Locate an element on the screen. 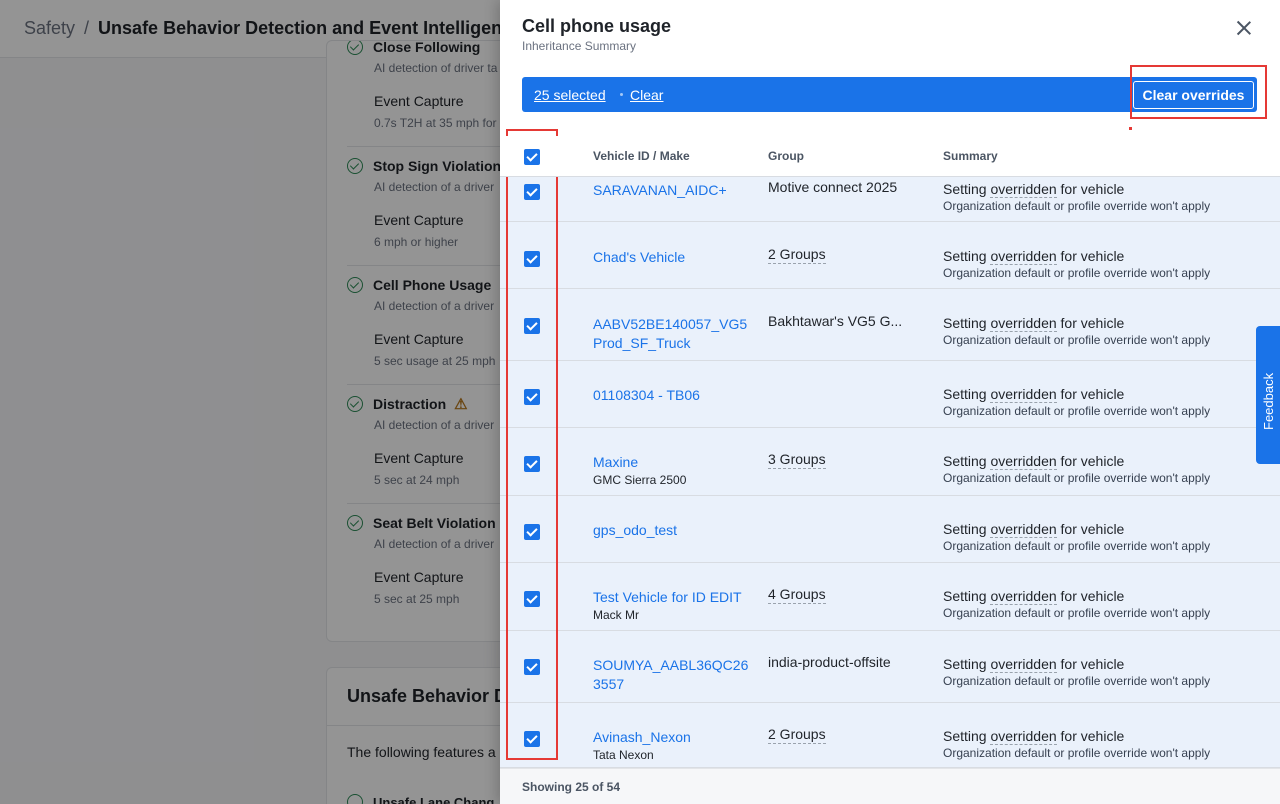 This screenshot has height=804, width=1280. vehicle-id-link: SOUMYA_AABL36QC263557 is located at coordinates (673, 675).